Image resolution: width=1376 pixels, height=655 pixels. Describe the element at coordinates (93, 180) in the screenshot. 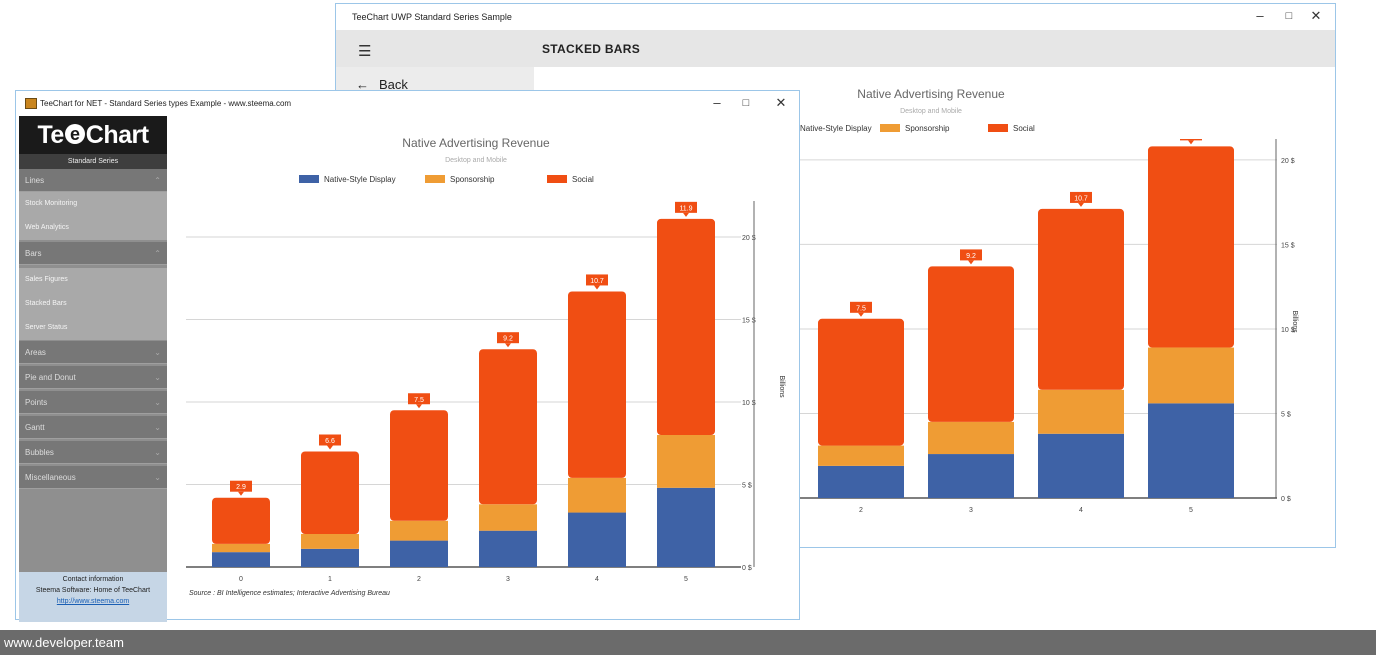

I see `sidebar-group-lines: Lines ⌃` at that location.